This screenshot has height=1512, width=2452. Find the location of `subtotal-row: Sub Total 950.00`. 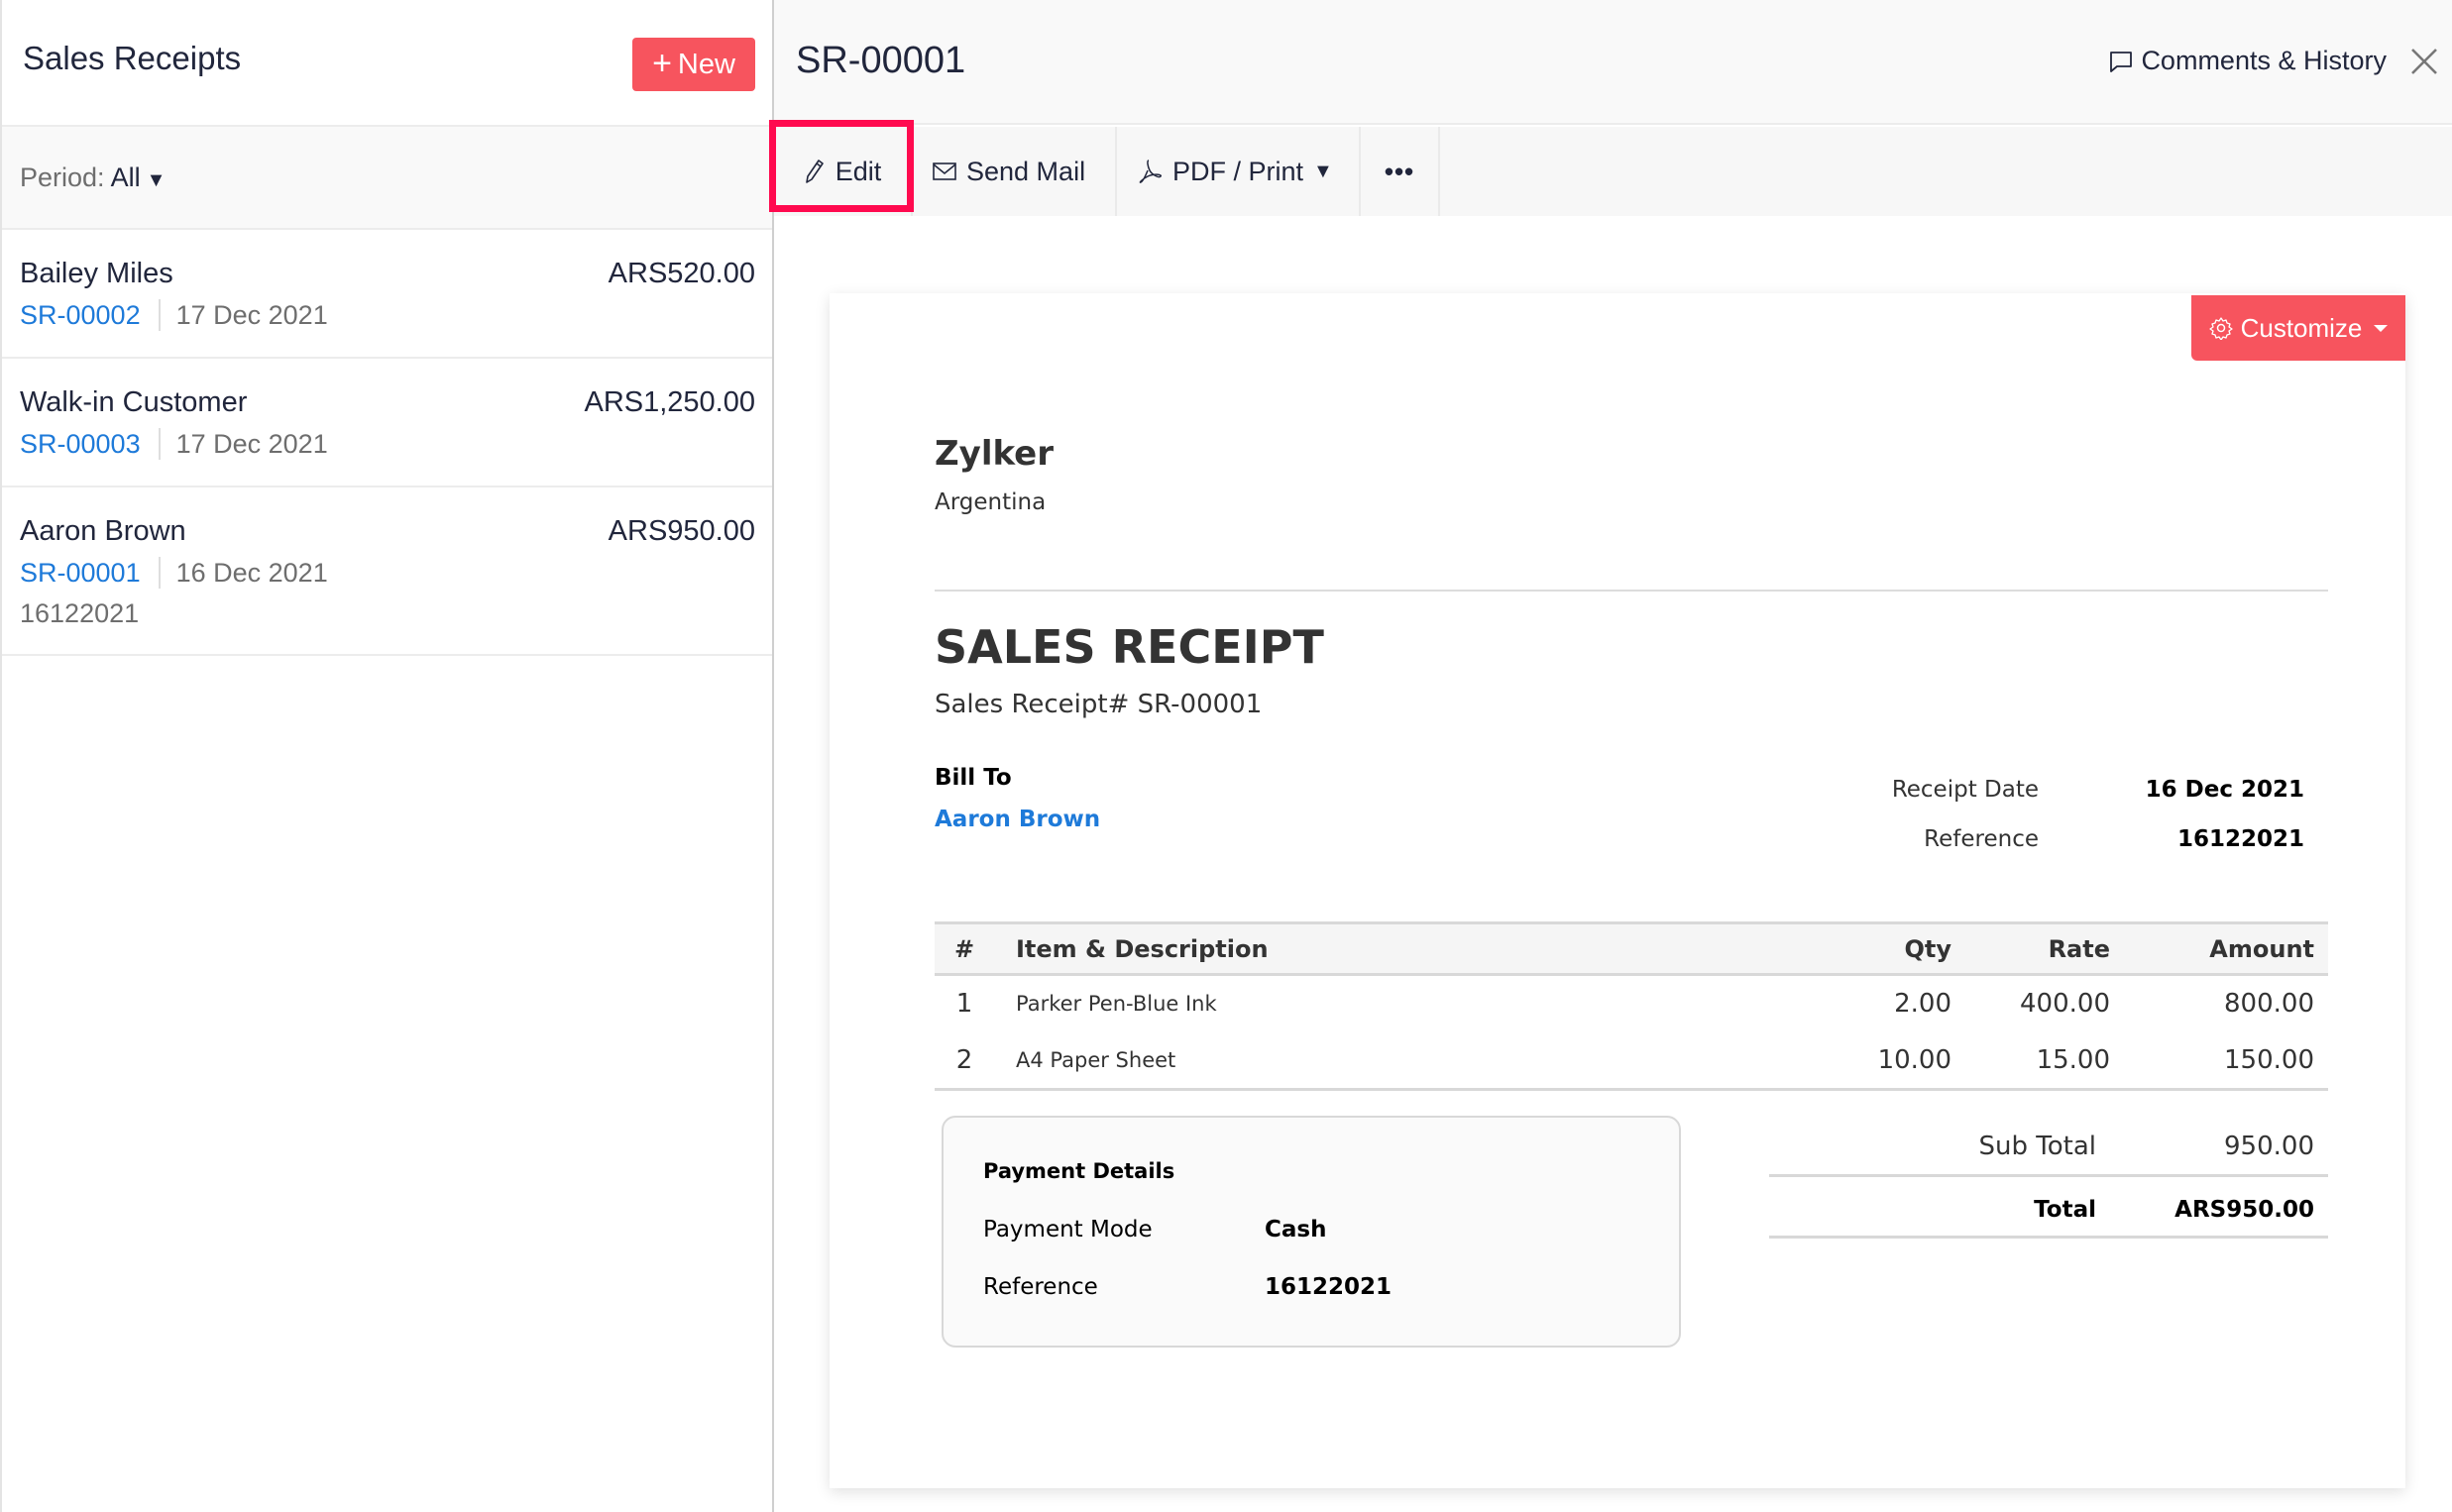

subtotal-row: Sub Total 950.00 is located at coordinates (2048, 1147).